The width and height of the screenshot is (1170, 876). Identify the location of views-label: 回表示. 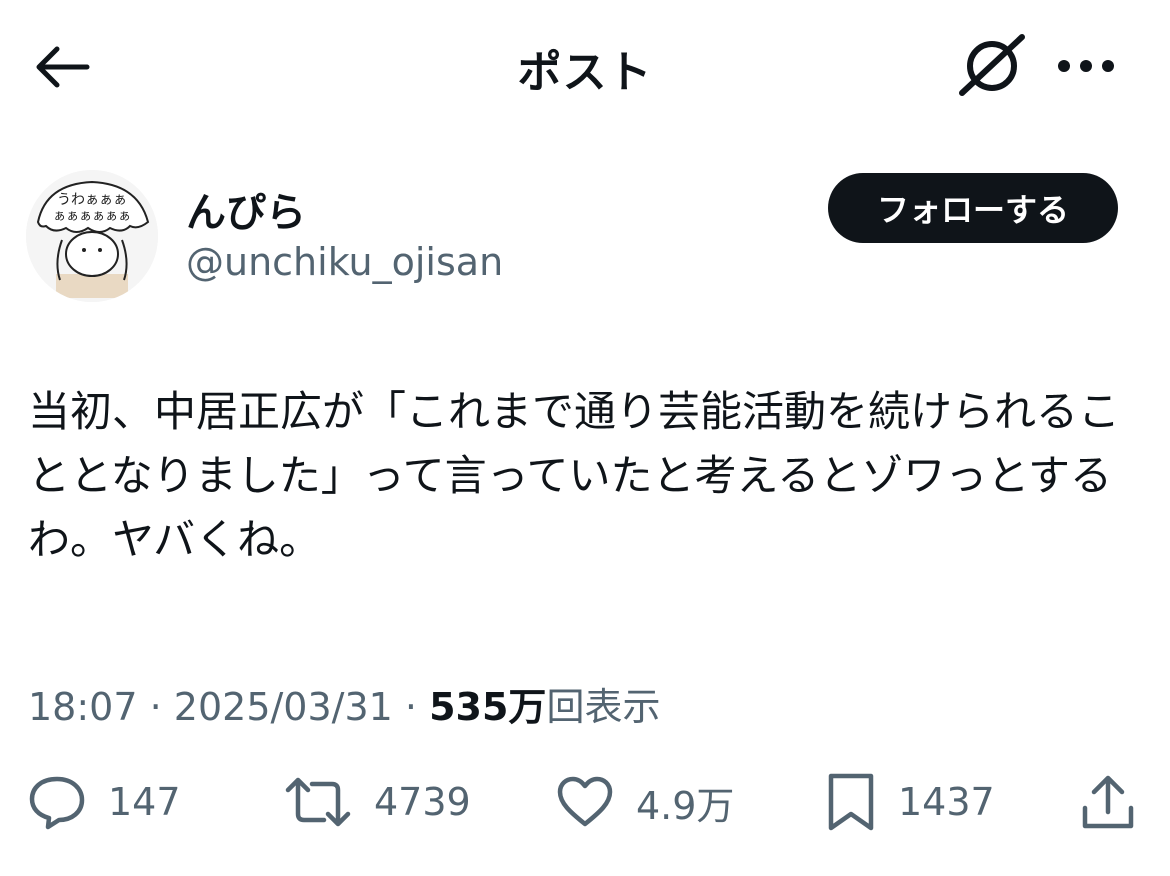
(603, 707).